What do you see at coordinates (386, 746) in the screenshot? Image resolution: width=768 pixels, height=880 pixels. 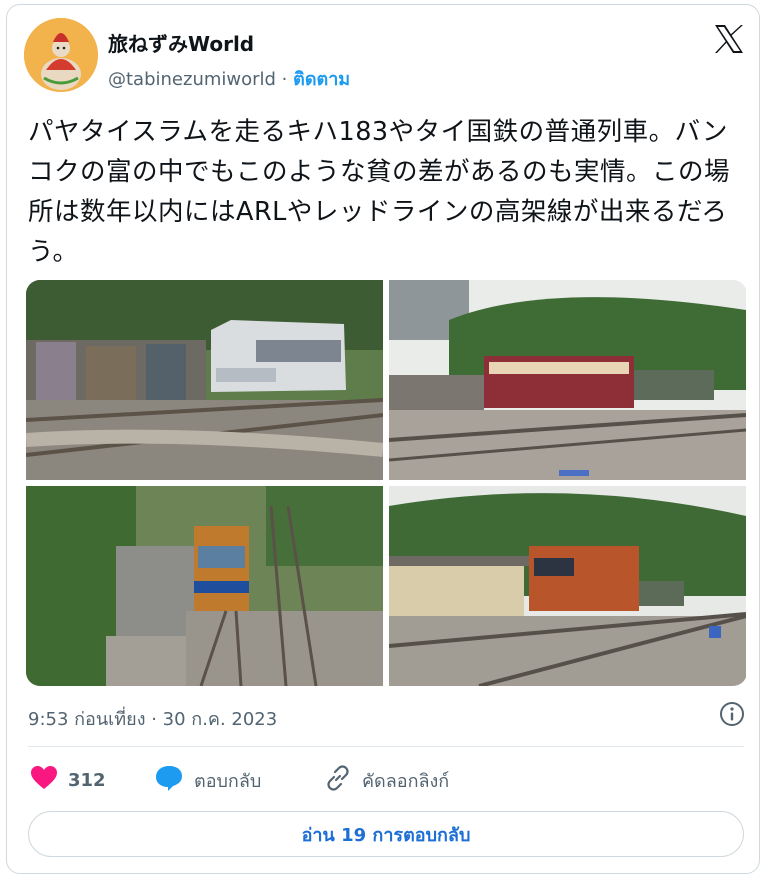 I see `divider` at bounding box center [386, 746].